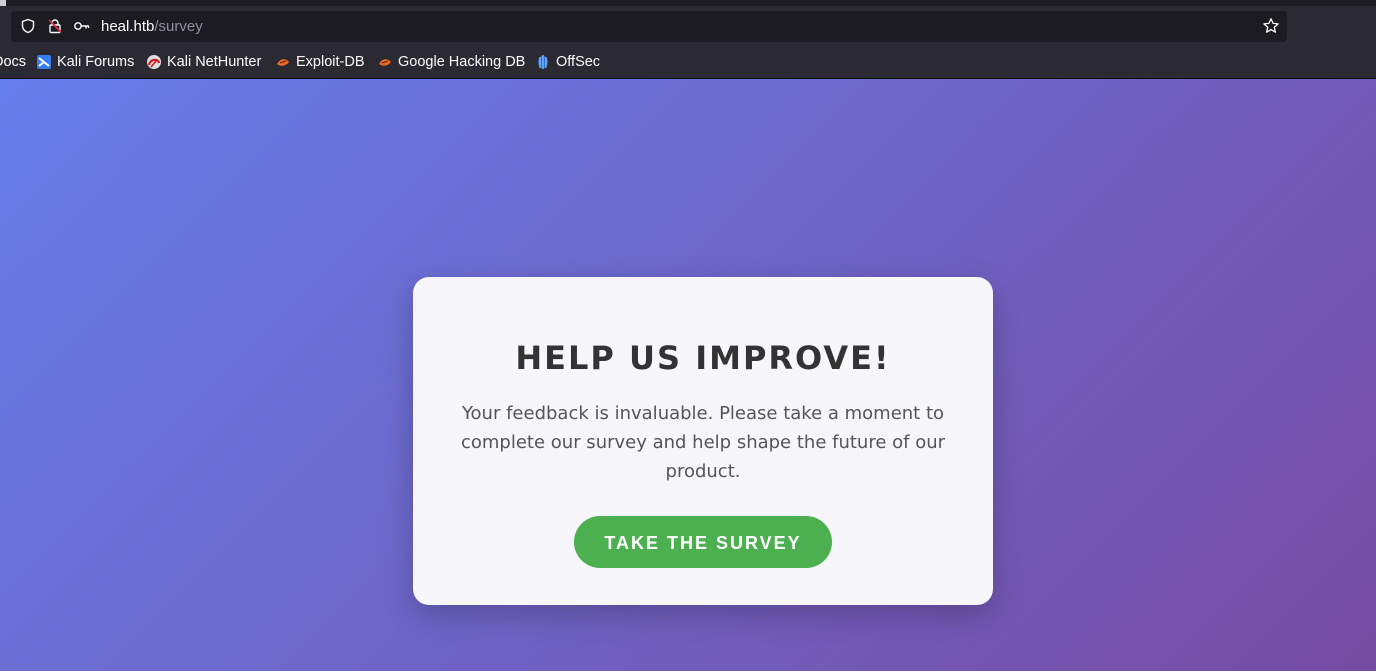 The image size is (1376, 671). Describe the element at coordinates (703, 542) in the screenshot. I see `take-survey-button: TAKE THE SURVEY` at that location.